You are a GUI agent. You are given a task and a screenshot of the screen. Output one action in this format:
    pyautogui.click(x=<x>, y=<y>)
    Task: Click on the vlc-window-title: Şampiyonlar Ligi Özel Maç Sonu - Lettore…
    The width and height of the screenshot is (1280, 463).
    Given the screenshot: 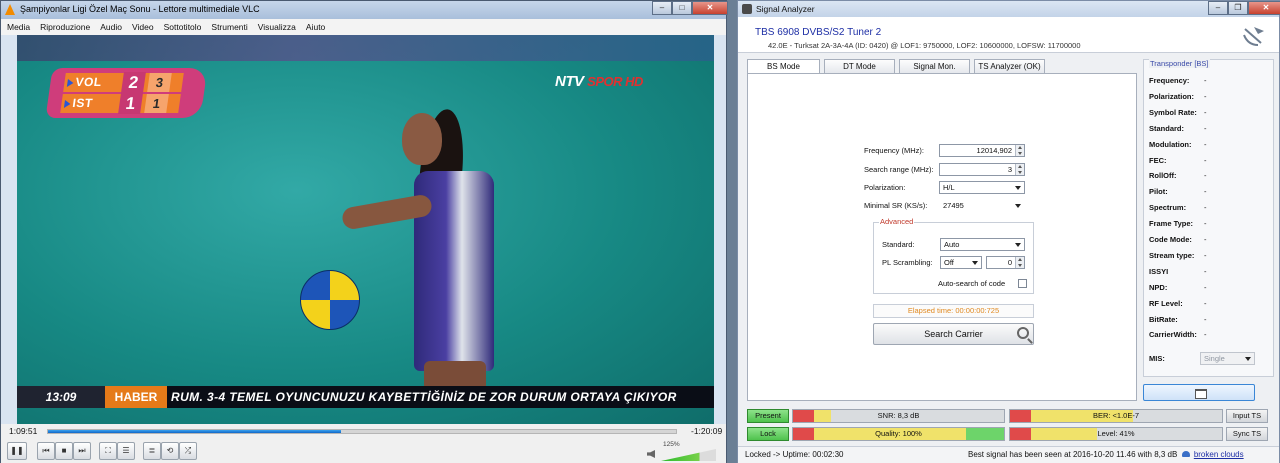 What is the action you would take?
    pyautogui.click(x=140, y=9)
    